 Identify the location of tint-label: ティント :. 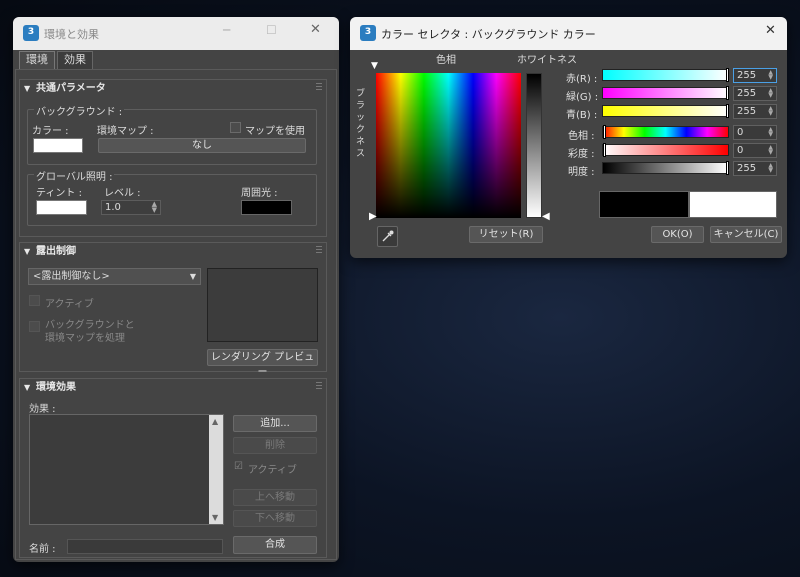
(59, 193).